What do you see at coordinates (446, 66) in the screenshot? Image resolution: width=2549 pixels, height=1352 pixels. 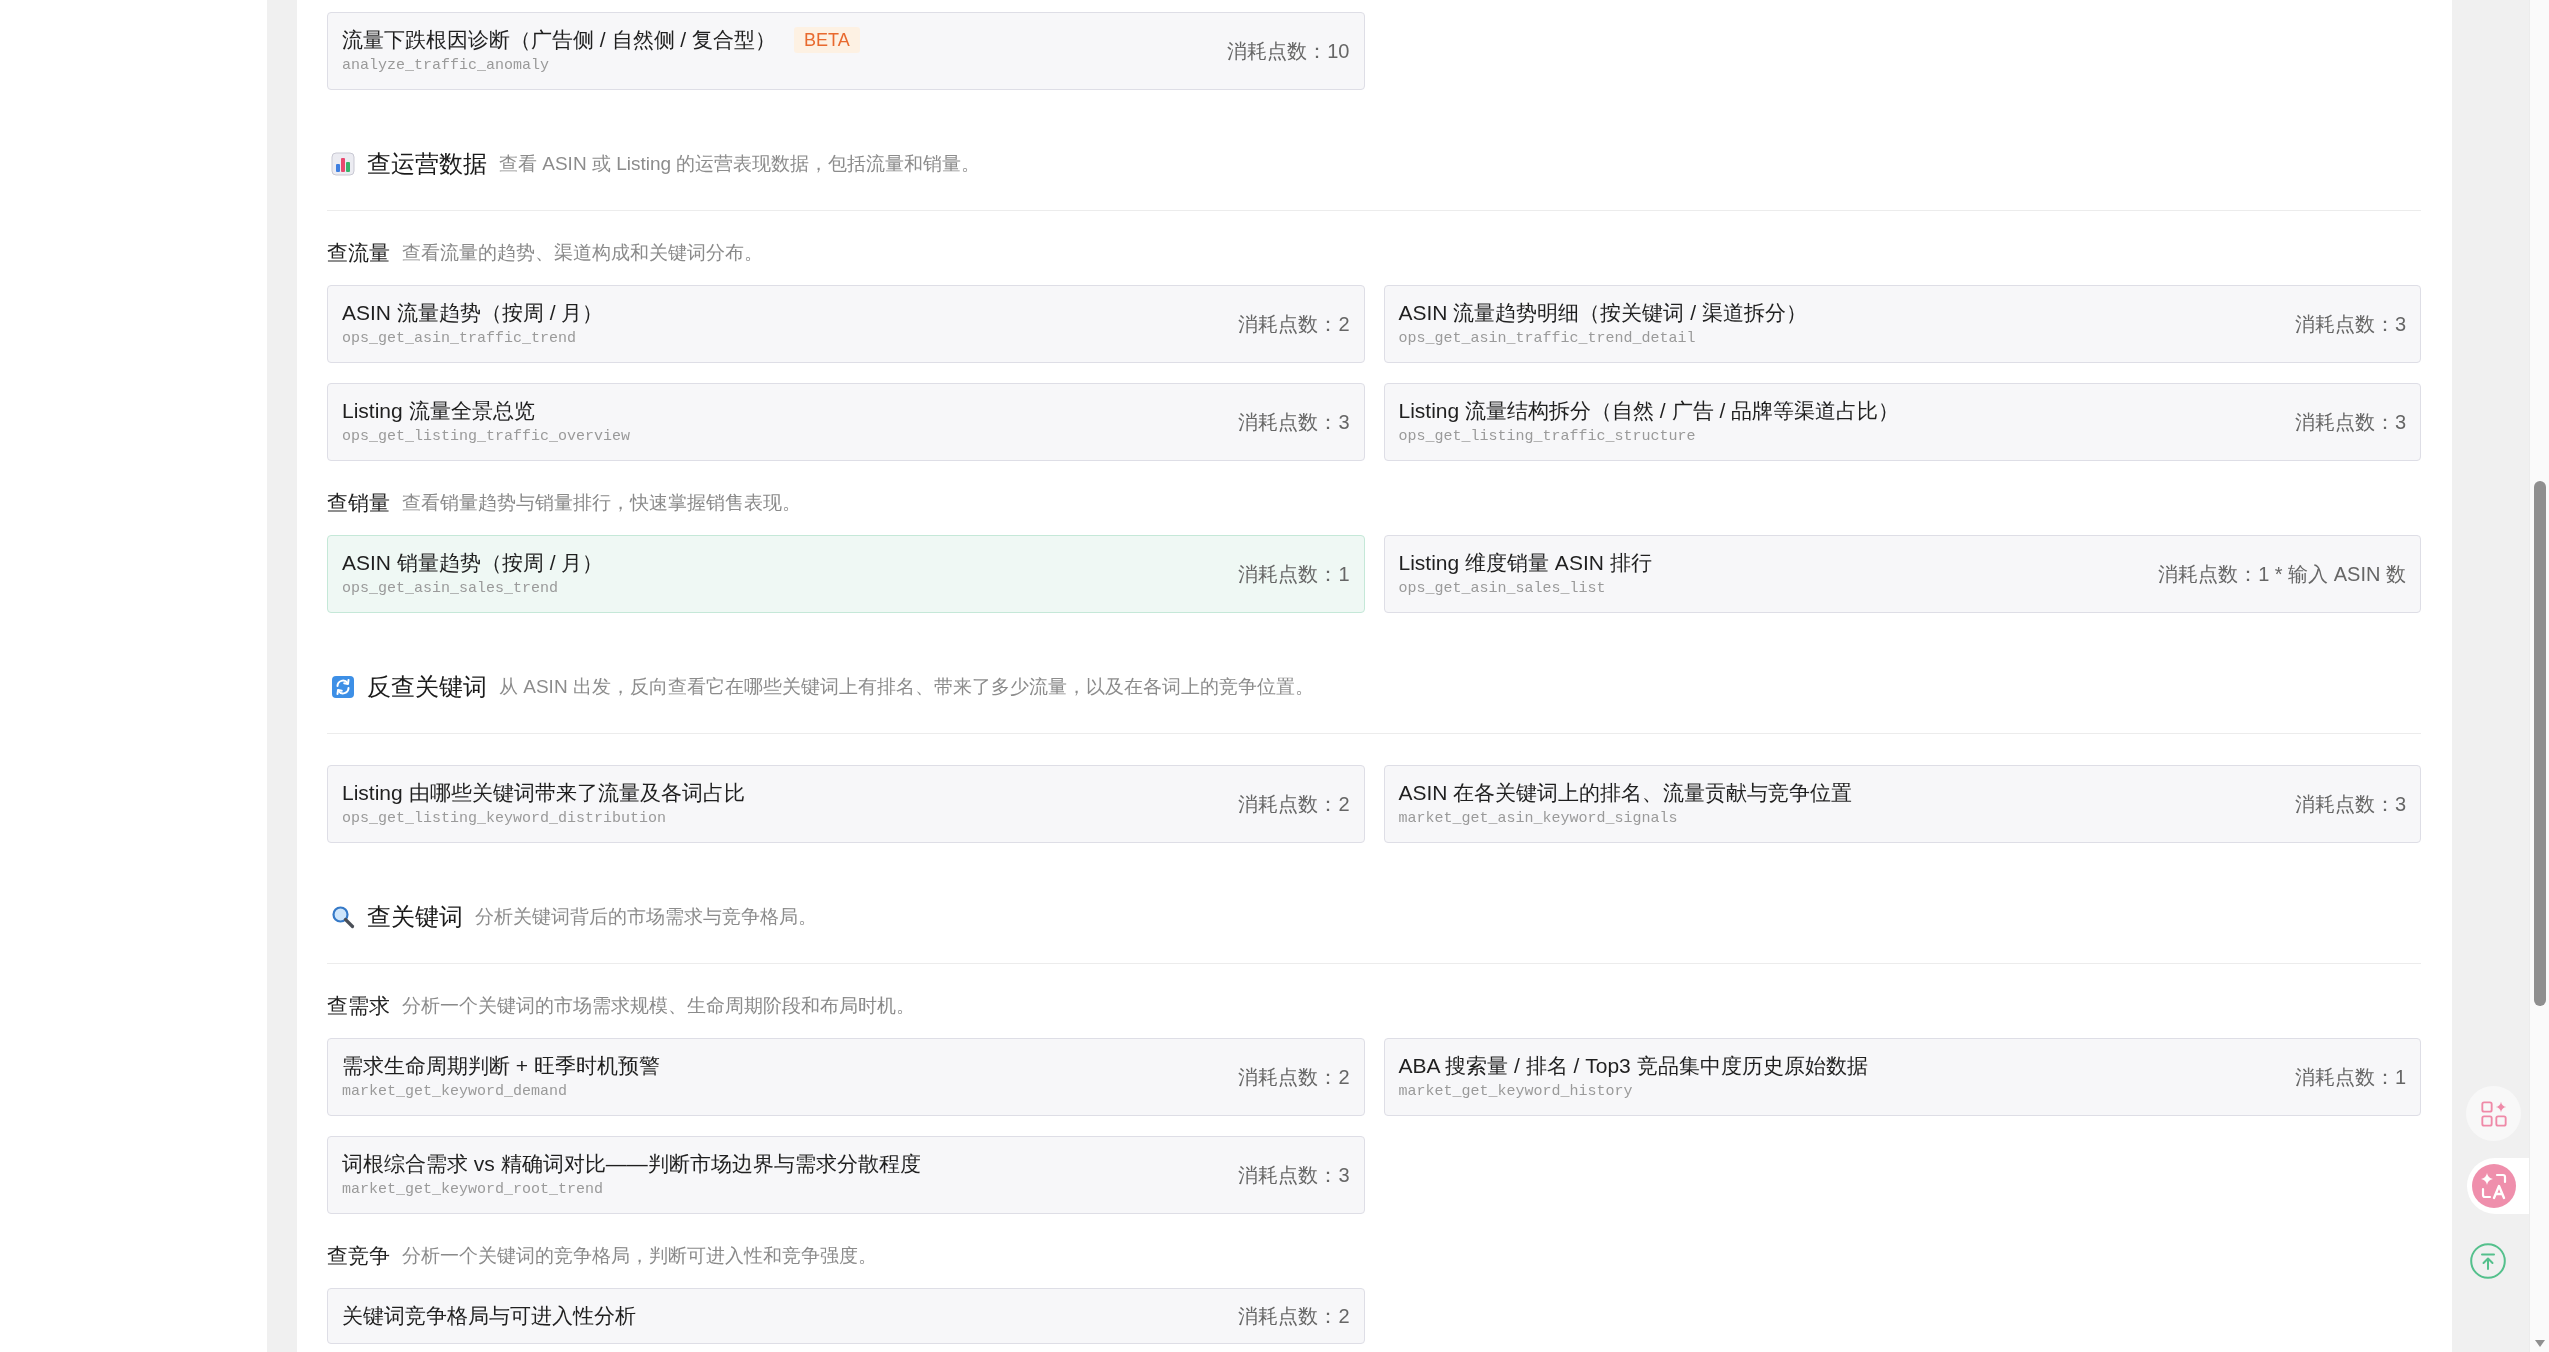 I see `tool-code: analyze_traffic_anomaly` at bounding box center [446, 66].